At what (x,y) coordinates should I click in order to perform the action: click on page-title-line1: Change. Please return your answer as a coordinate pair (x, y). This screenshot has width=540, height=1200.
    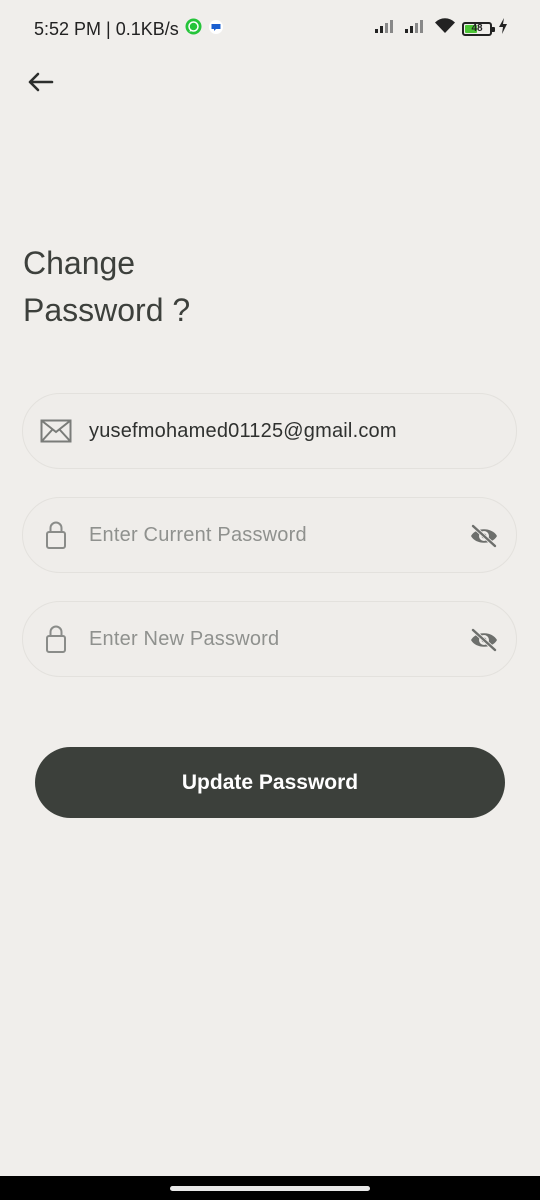
    Looking at the image, I should click on (79, 263).